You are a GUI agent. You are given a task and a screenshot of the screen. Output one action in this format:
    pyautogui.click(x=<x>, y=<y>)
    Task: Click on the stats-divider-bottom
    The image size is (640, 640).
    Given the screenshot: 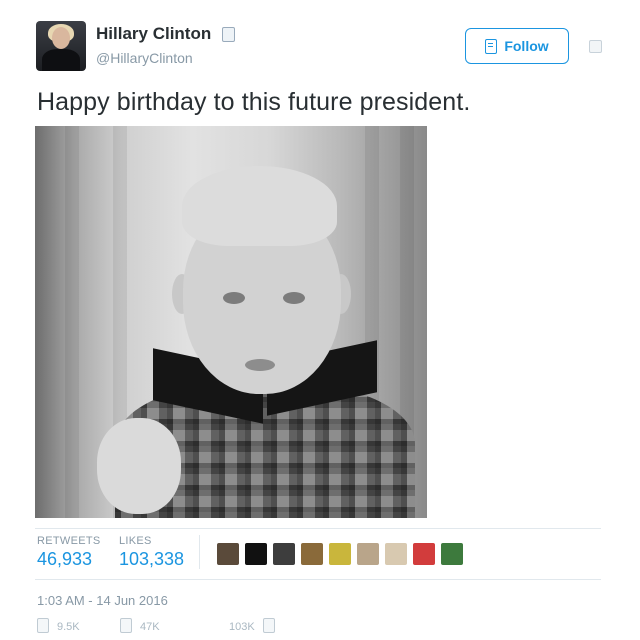 What is the action you would take?
    pyautogui.click(x=318, y=579)
    